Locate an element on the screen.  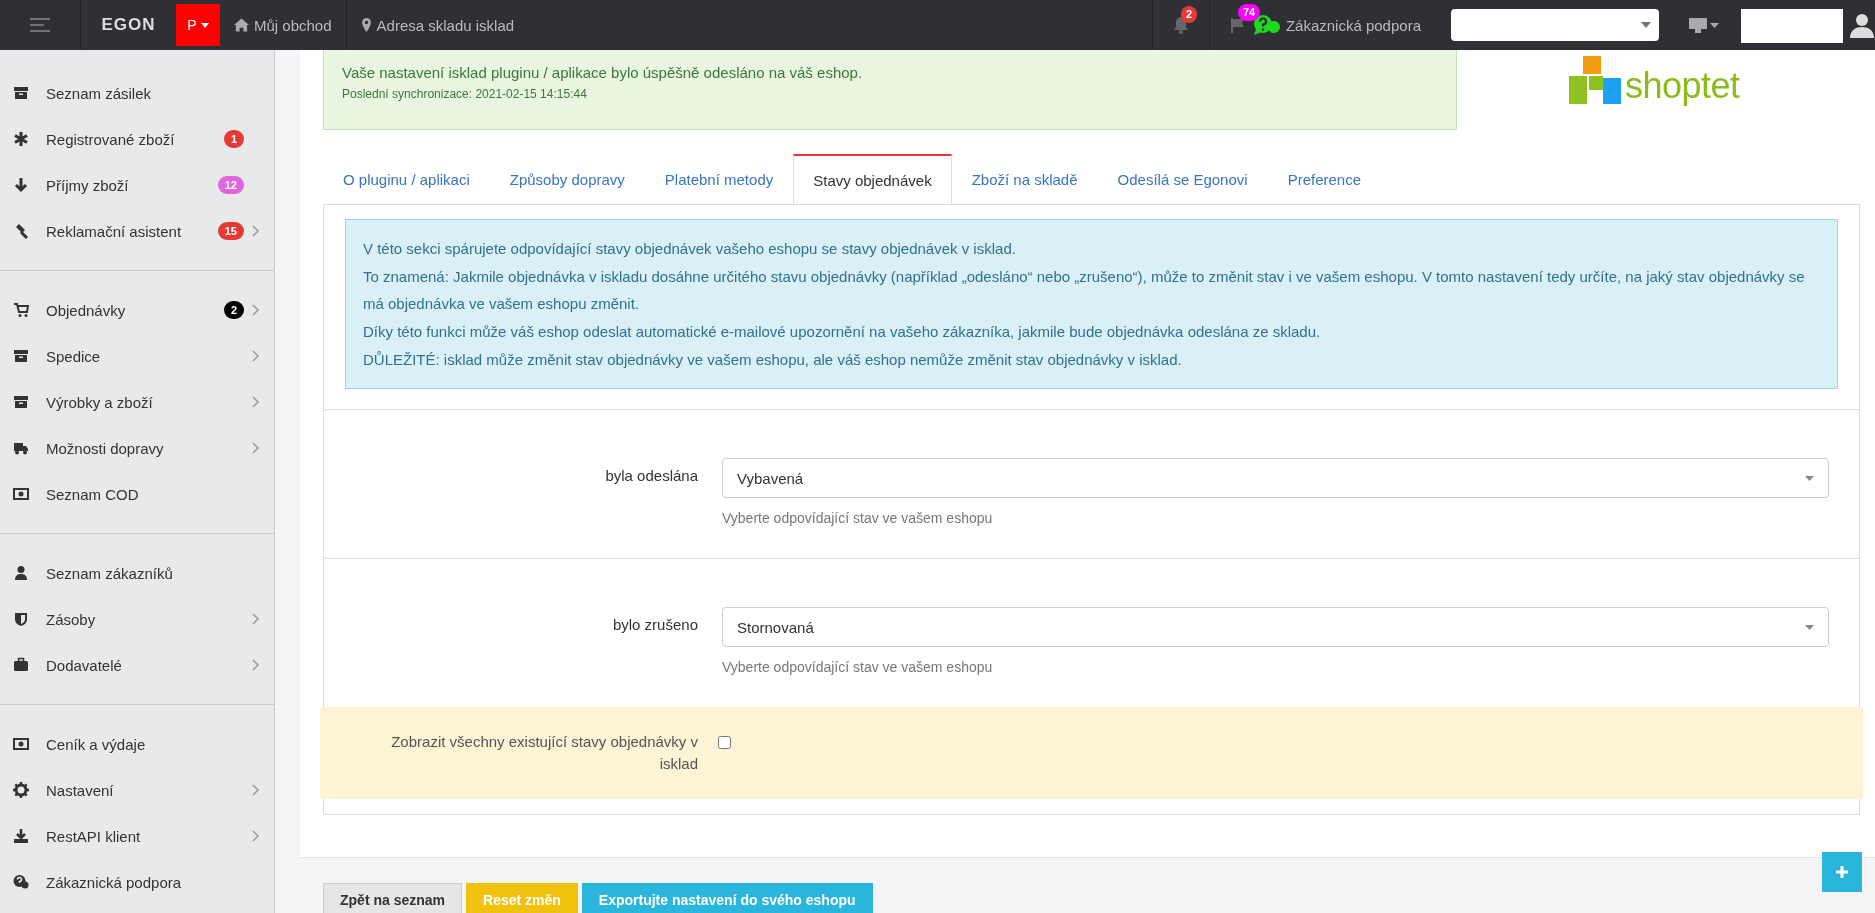
sidebar-item: RestAPI klient is located at coordinates (137, 836).